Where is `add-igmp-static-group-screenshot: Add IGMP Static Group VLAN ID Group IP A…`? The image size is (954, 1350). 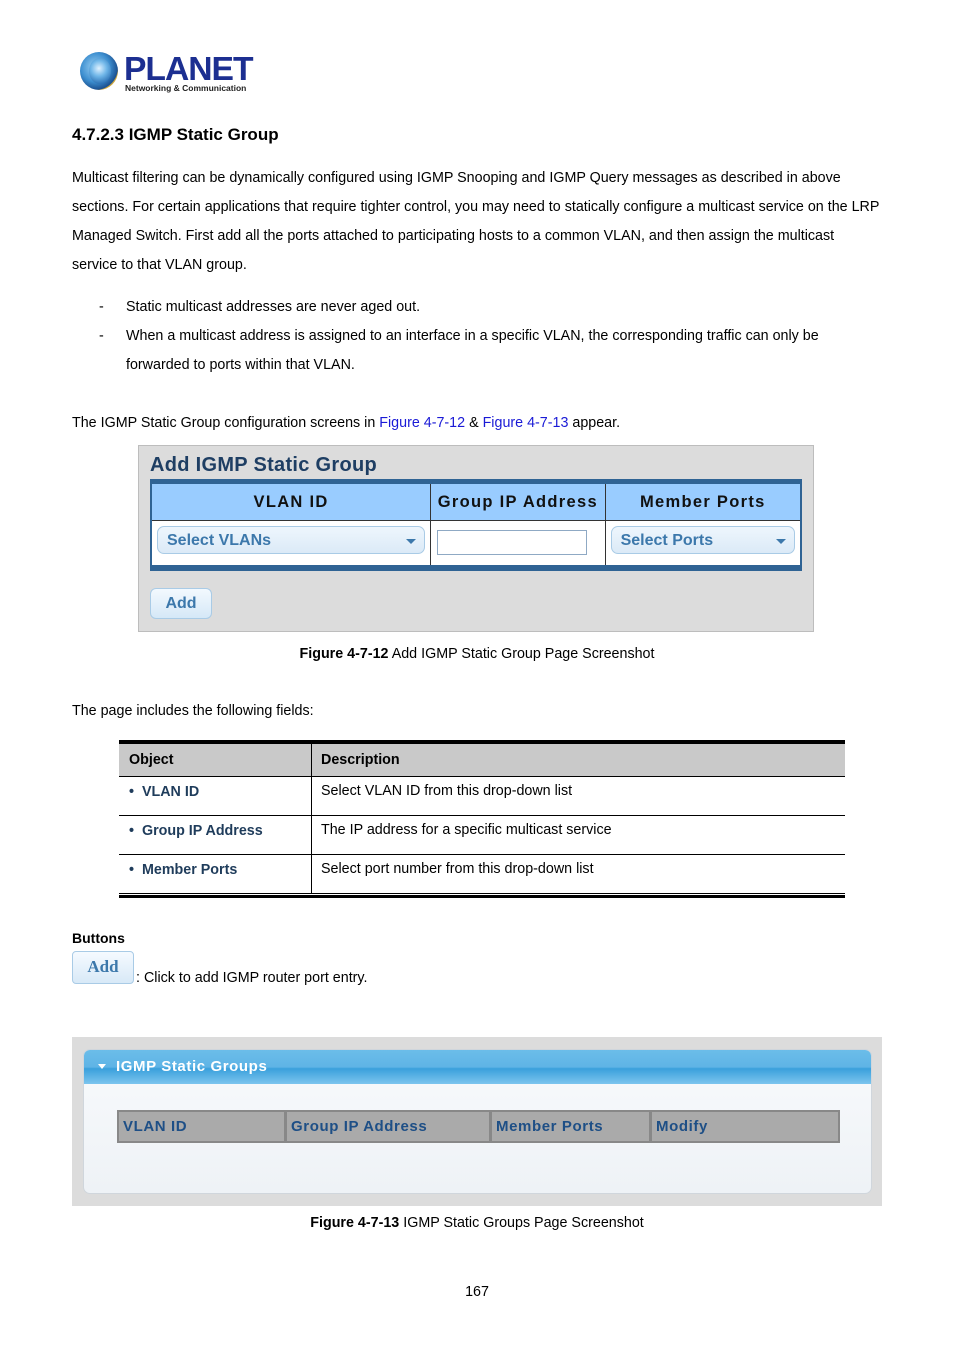
add-igmp-static-group-screenshot: Add IGMP Static Group VLAN ID Group IP A… is located at coordinates (476, 538).